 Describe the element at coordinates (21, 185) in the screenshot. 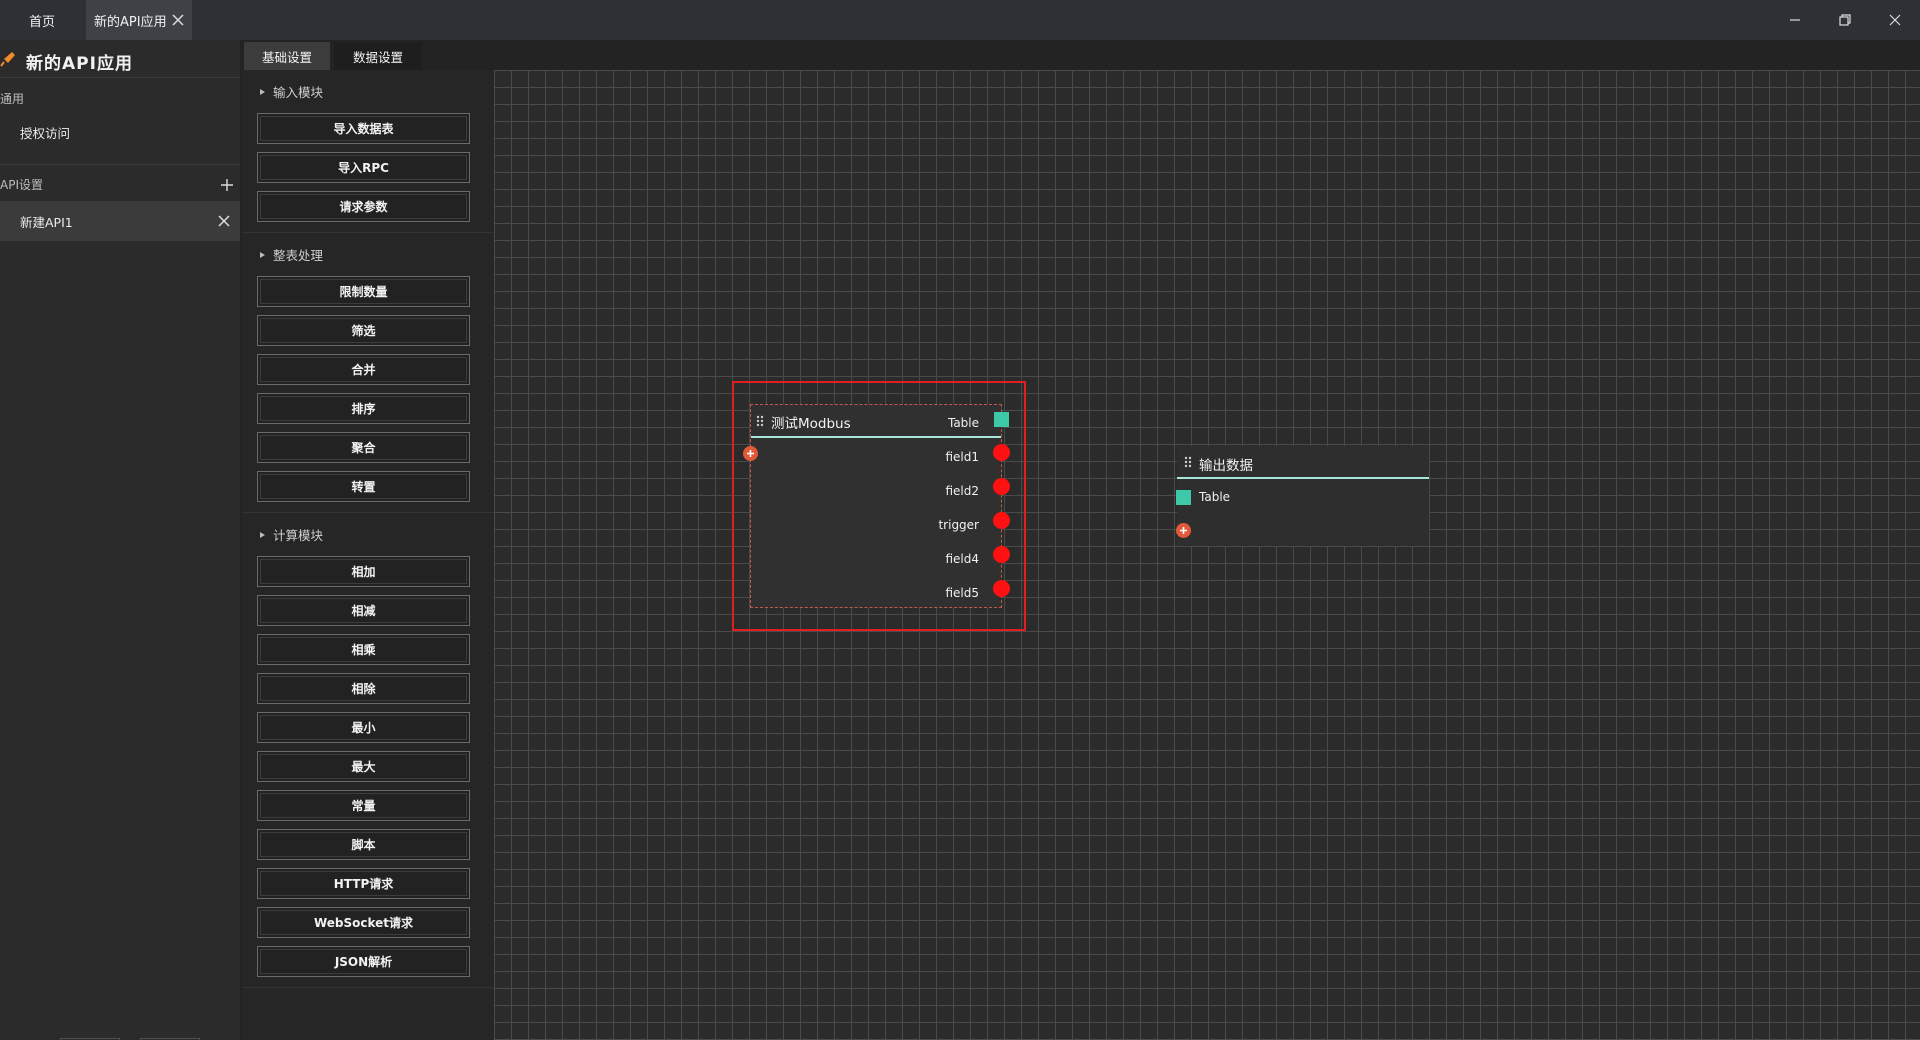

I see `section-api-label: API设置` at that location.